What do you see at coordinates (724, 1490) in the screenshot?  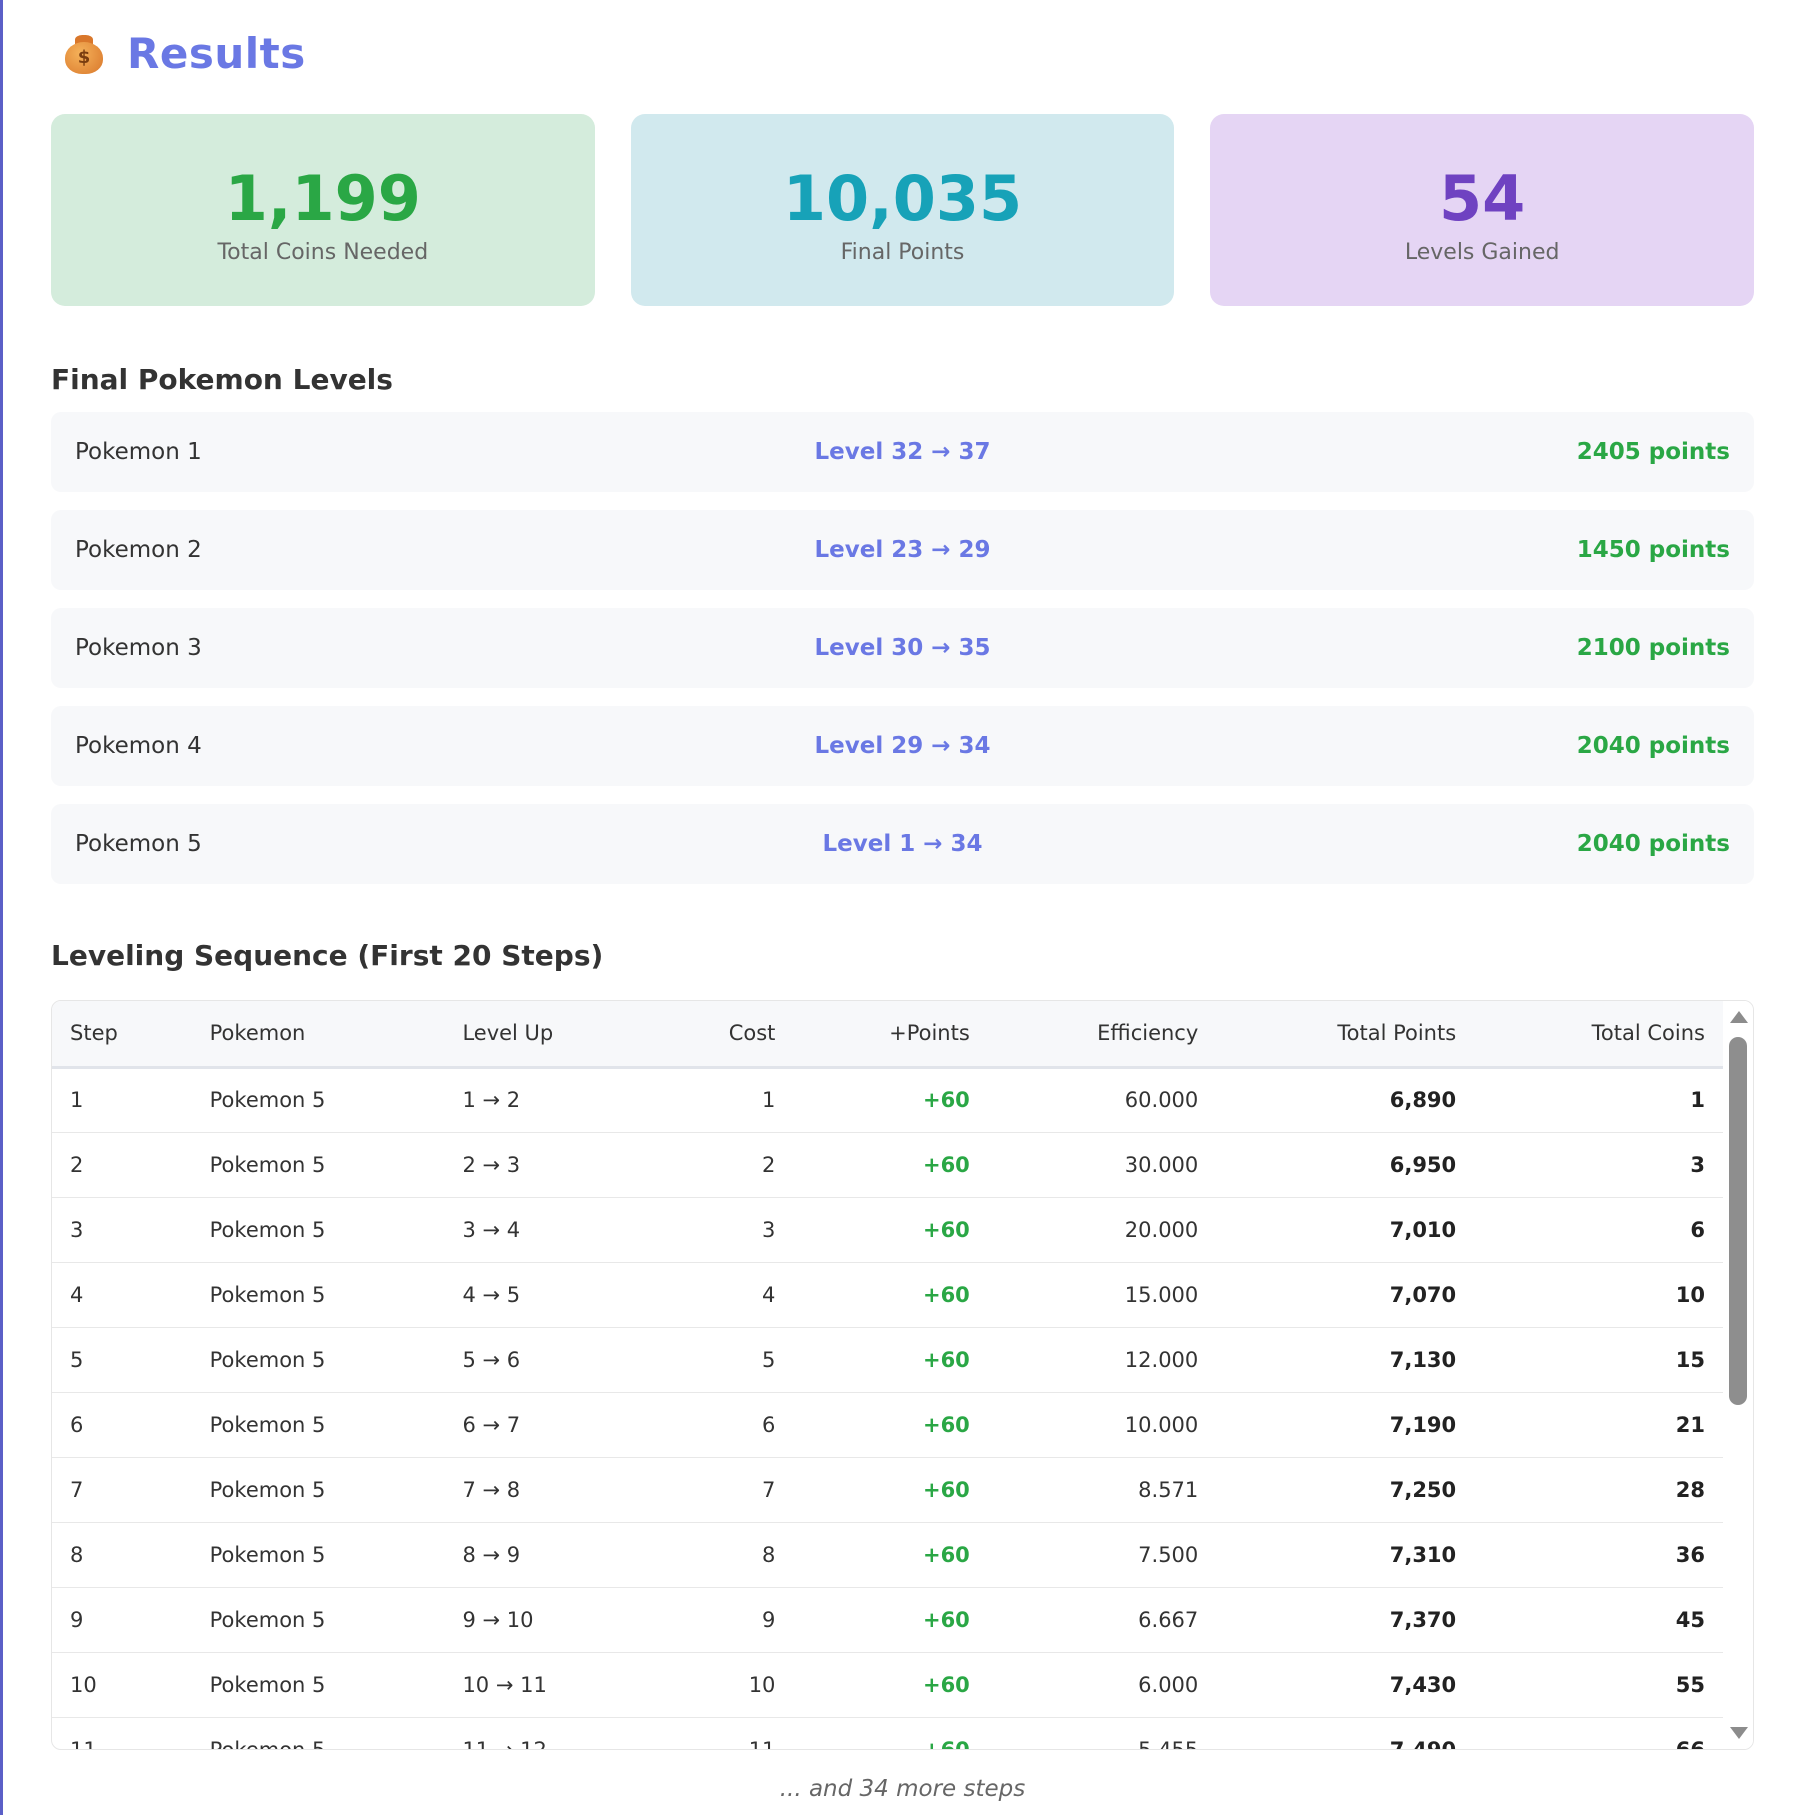 I see `cell-cost: 7` at bounding box center [724, 1490].